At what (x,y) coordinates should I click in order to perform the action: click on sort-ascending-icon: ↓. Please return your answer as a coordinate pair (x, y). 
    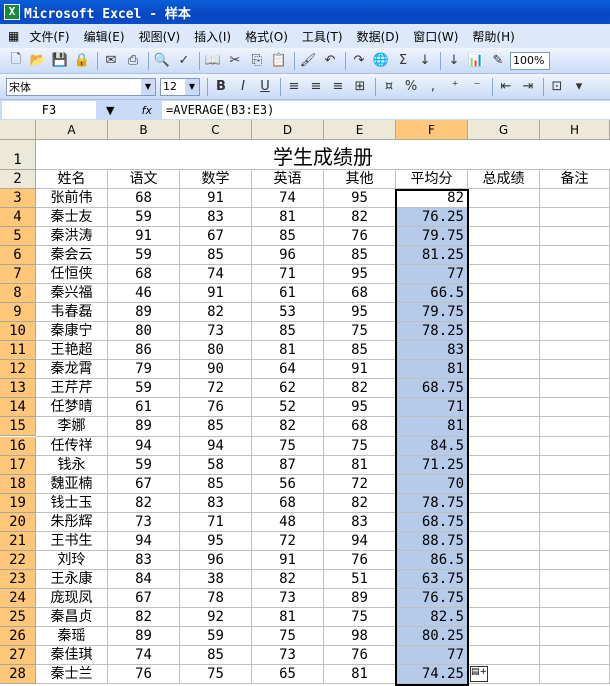
    Looking at the image, I should click on (425, 61).